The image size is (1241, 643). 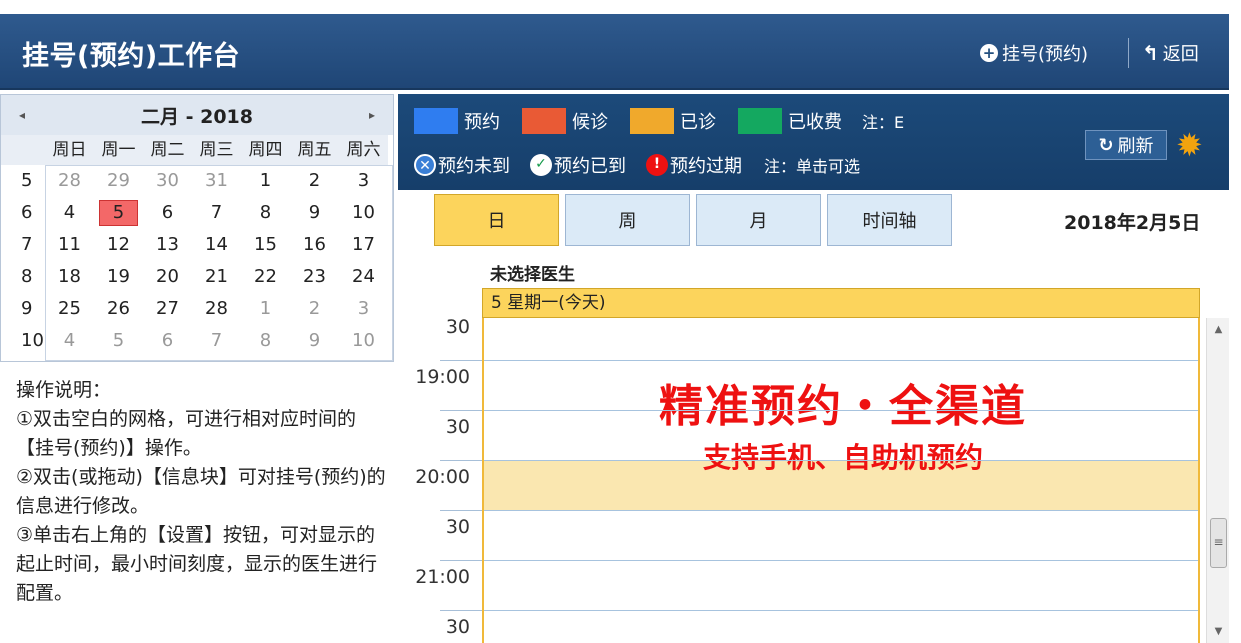 I want to click on time-axis: 30 19:00 30 20:00 30 21:00 30, so click(x=441, y=479).